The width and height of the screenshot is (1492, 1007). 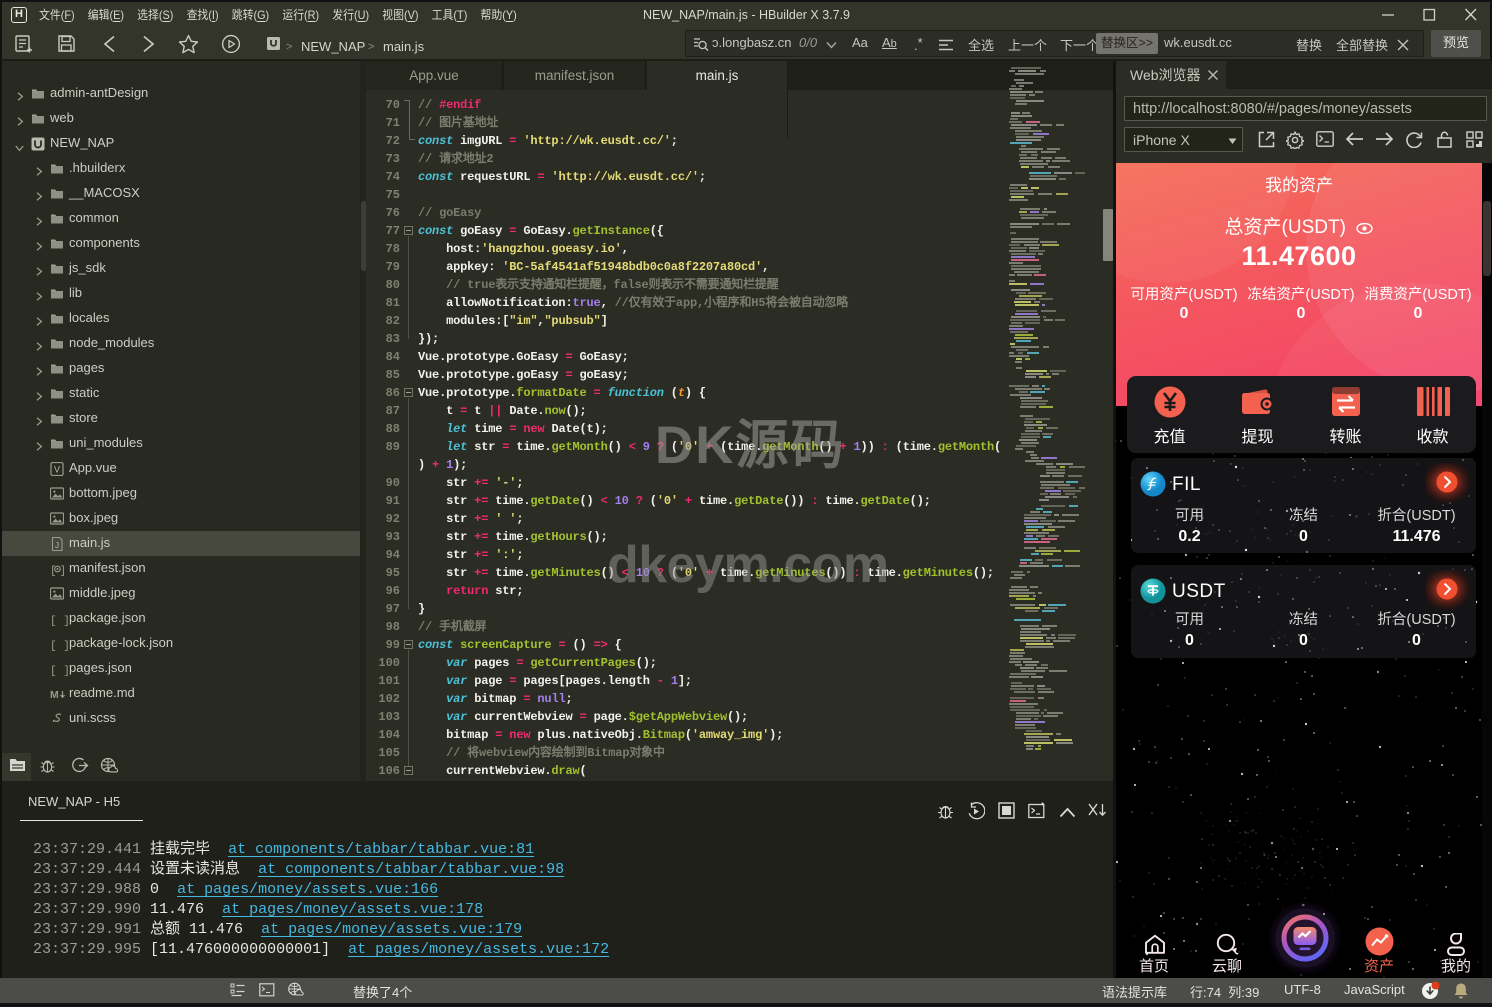 I want to click on svg-text: M, so click(x=54, y=695).